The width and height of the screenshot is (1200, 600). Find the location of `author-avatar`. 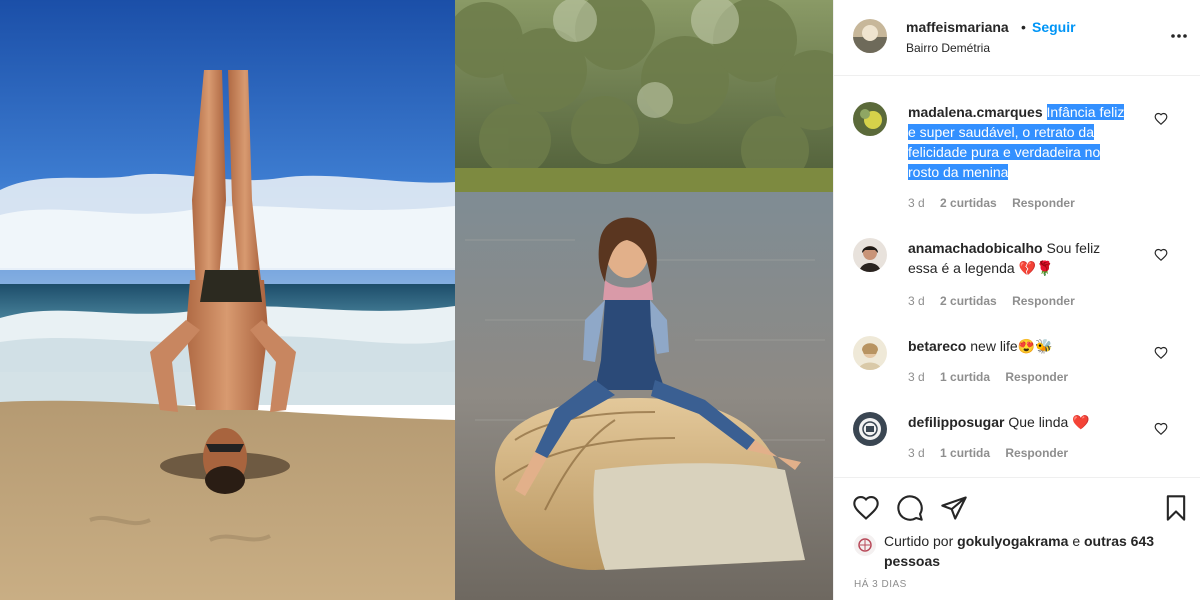

author-avatar is located at coordinates (870, 36).